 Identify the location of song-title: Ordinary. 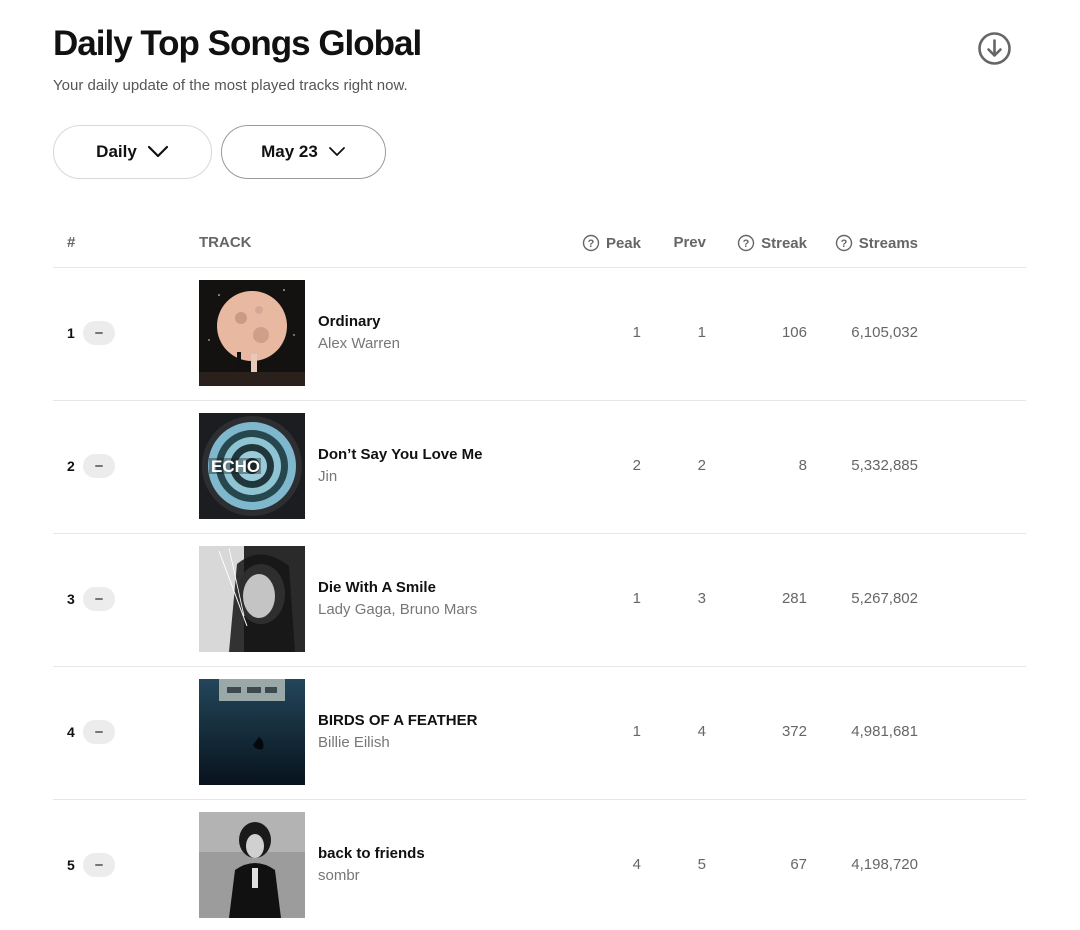
(349, 321).